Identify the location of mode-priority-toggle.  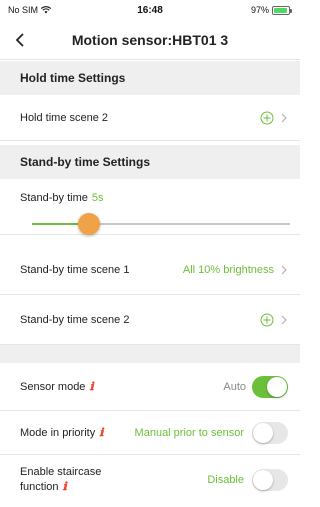
(270, 432).